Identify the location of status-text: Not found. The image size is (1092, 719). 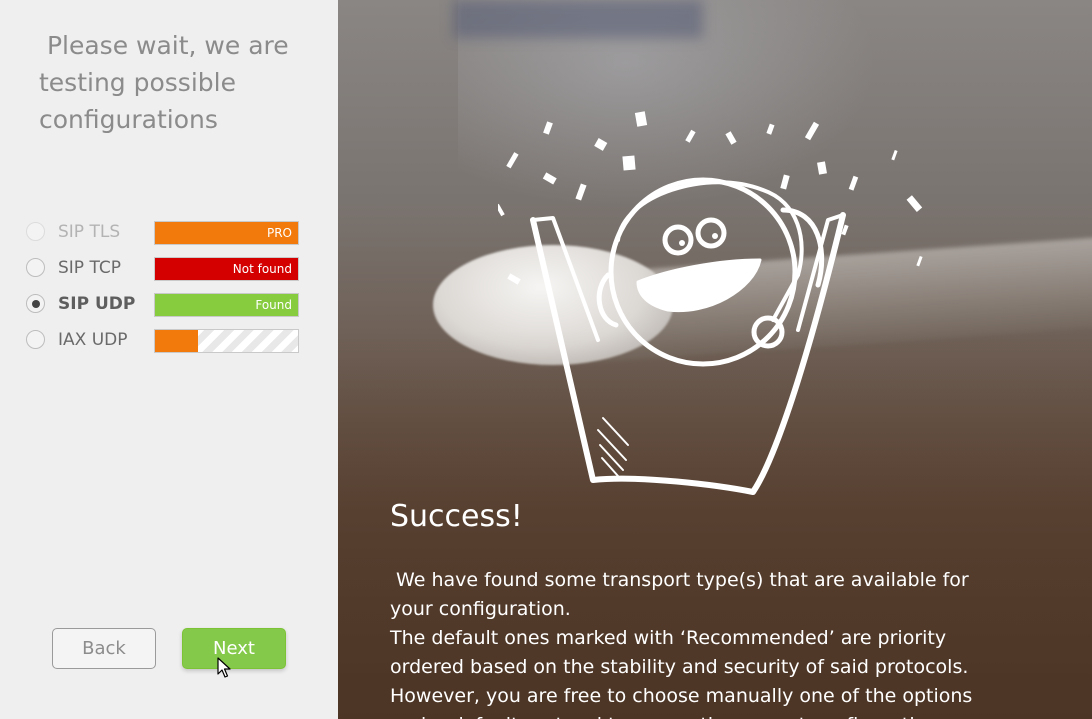
(262, 269).